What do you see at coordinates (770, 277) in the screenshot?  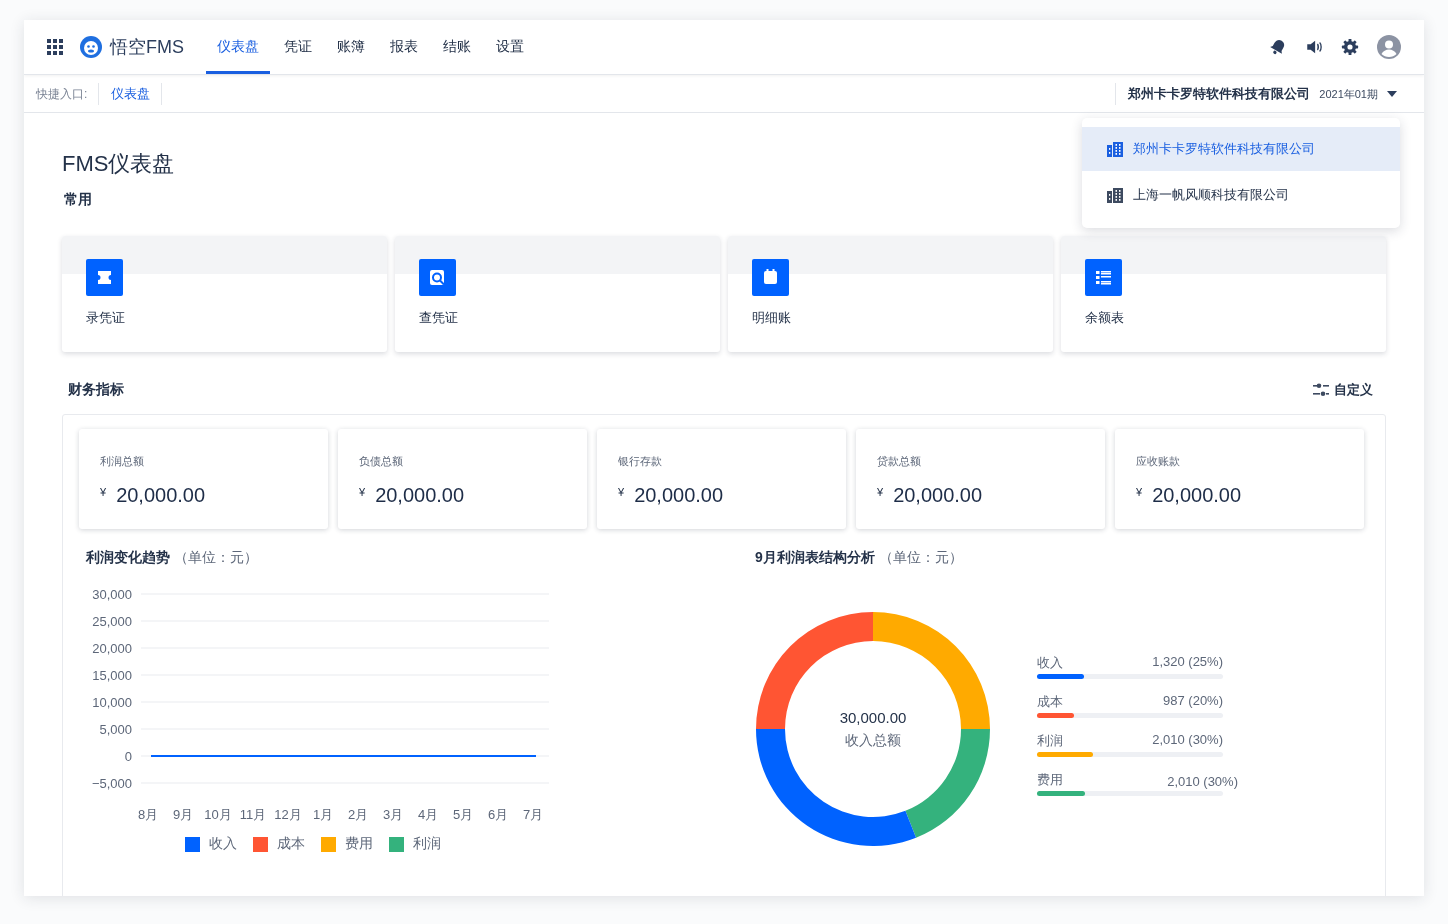 I see `clipboard-icon` at bounding box center [770, 277].